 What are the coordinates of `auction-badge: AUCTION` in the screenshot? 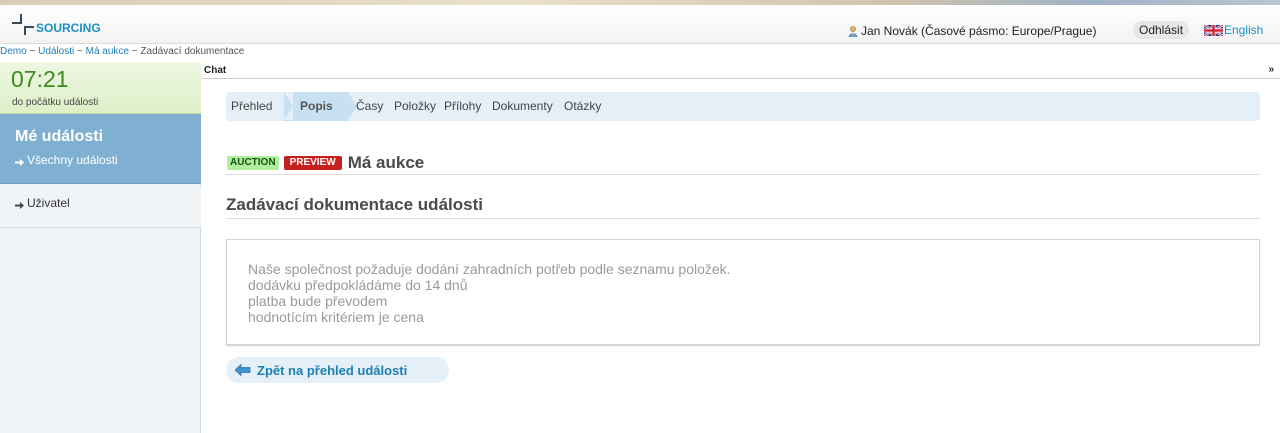 It's located at (253, 163).